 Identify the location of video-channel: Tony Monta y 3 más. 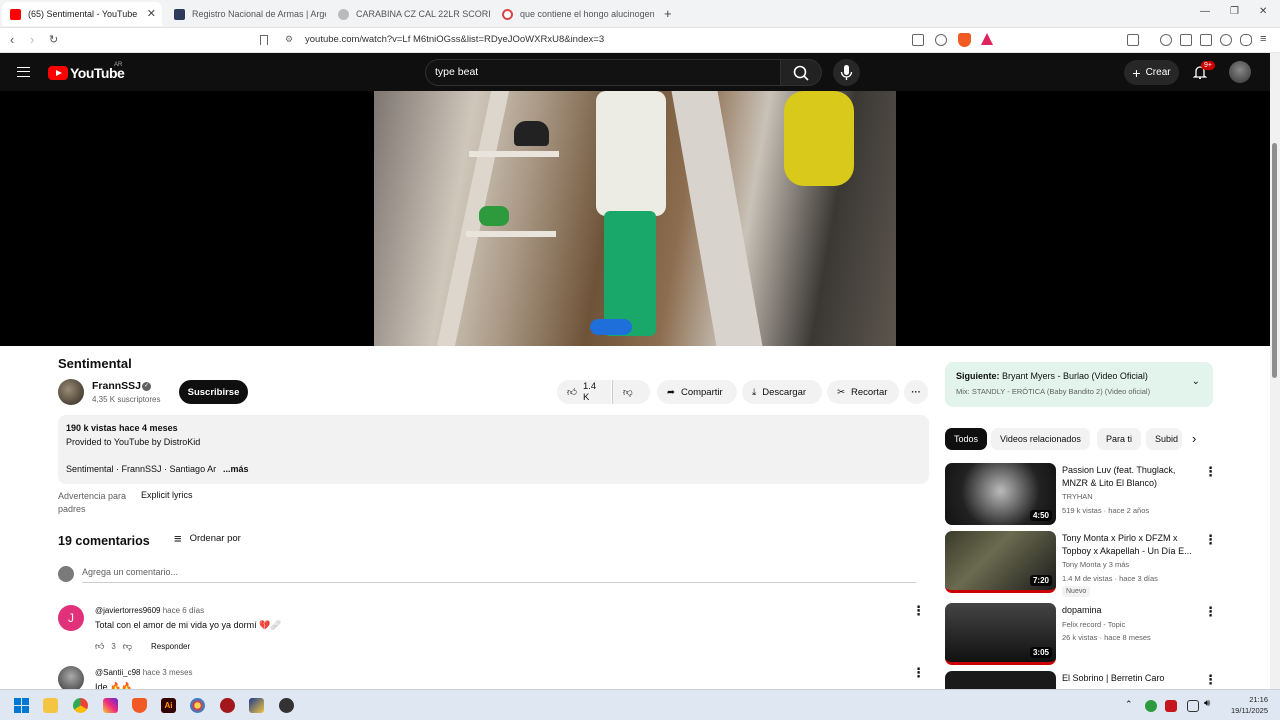
(1095, 564).